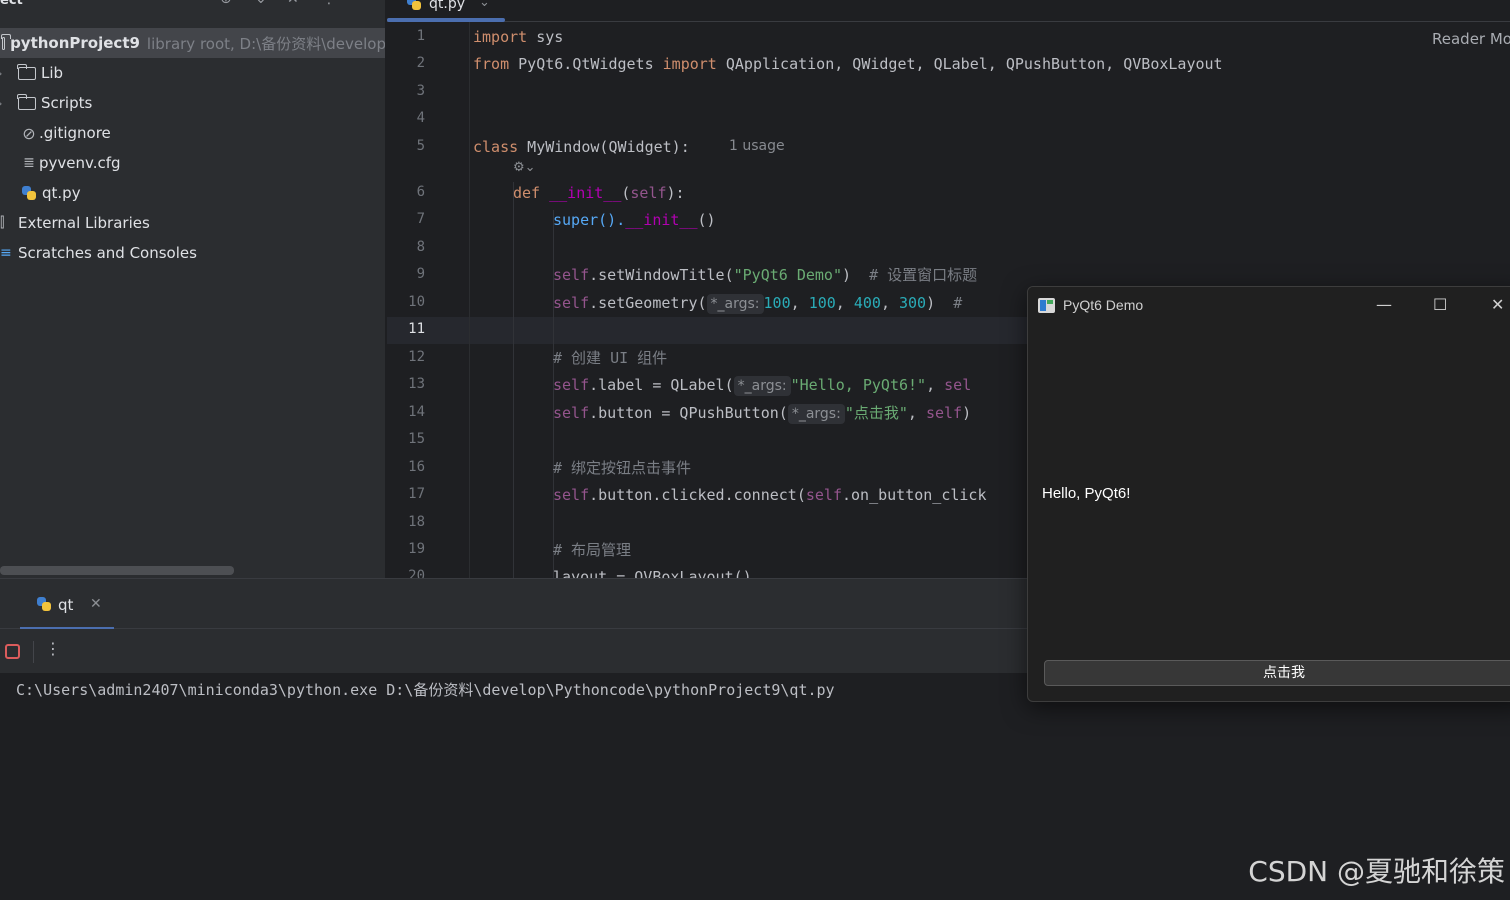 The image size is (1510, 900). What do you see at coordinates (261, 3) in the screenshot?
I see `chevron-icon: ⌄` at bounding box center [261, 3].